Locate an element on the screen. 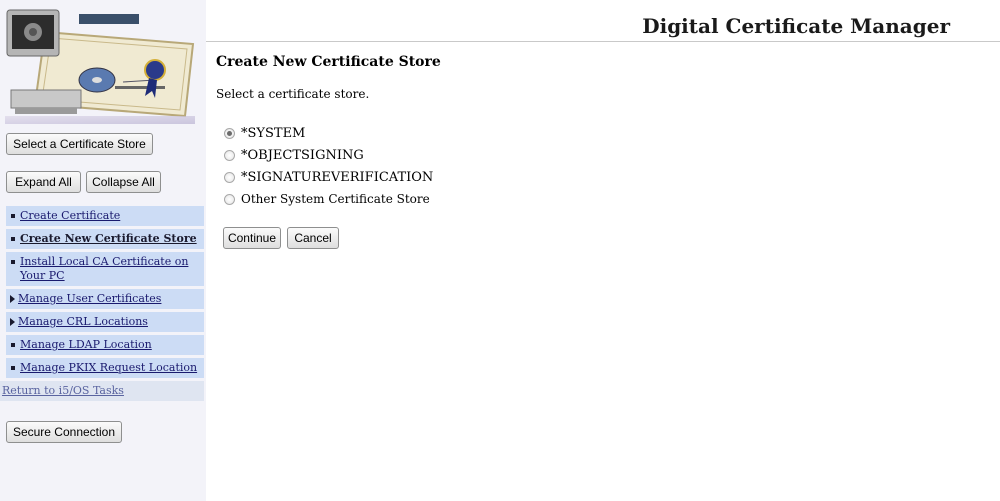  nav-item-manage-user-certificates: Manage User Certificates is located at coordinates (105, 299).